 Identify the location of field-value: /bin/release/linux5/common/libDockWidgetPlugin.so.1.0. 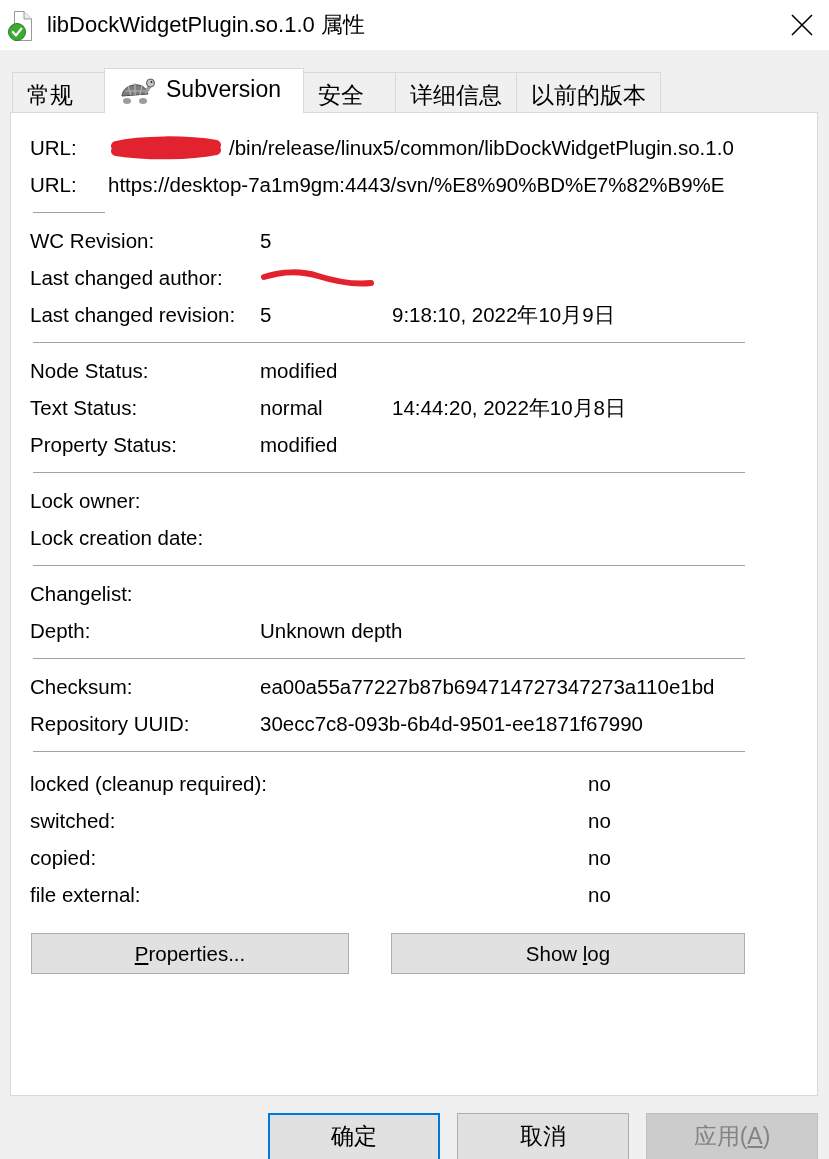
(481, 147).